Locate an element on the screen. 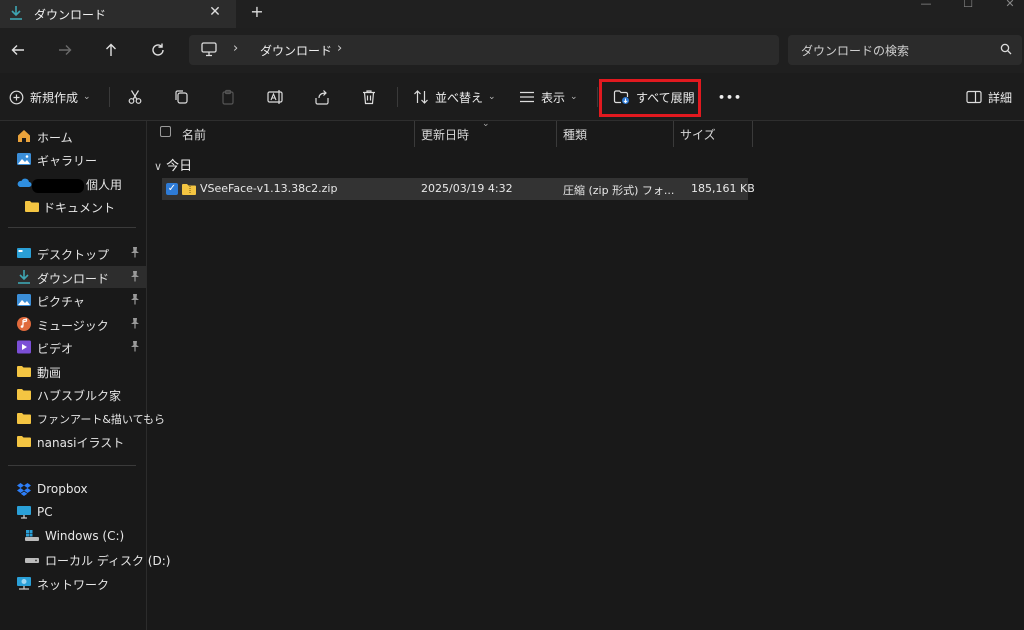 The height and width of the screenshot is (630, 1024). share-icon is located at coordinates (322, 97).